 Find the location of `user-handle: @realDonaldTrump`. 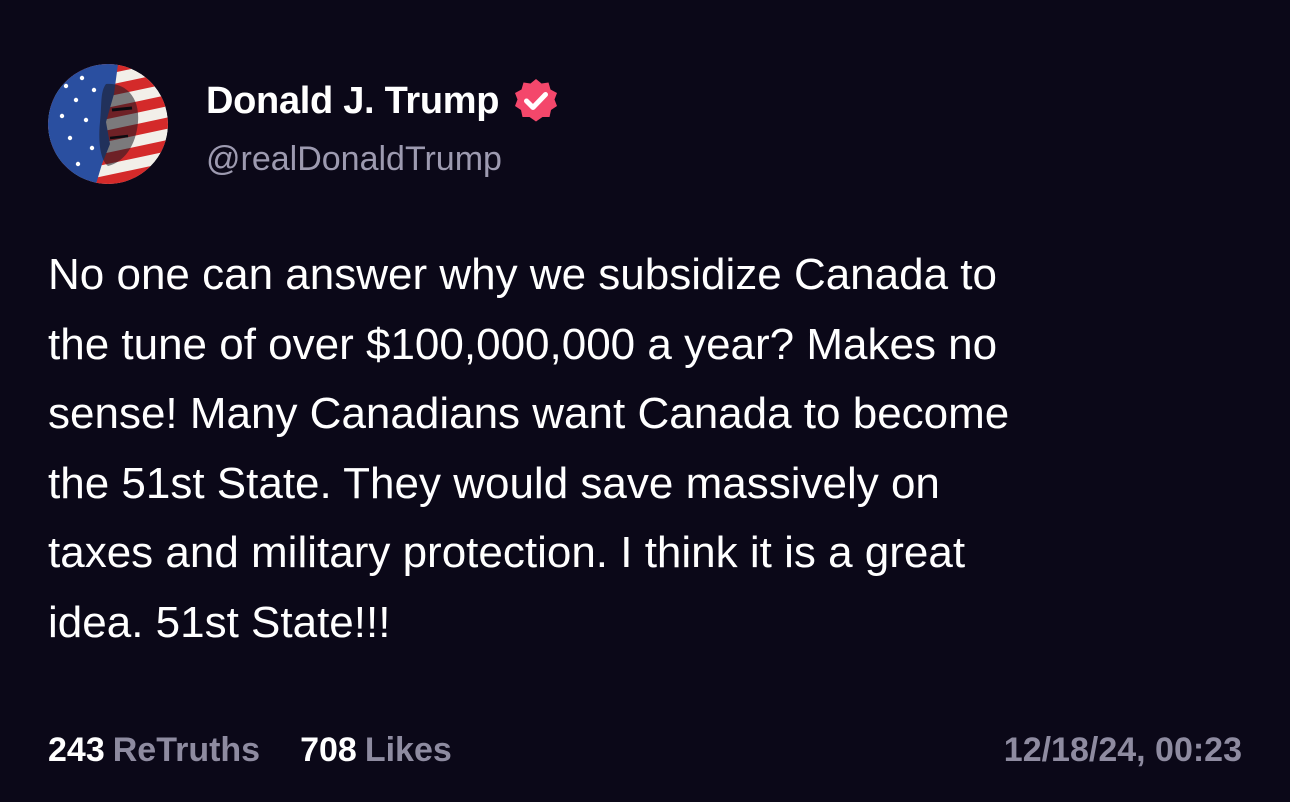

user-handle: @realDonaldTrump is located at coordinates (383, 159).